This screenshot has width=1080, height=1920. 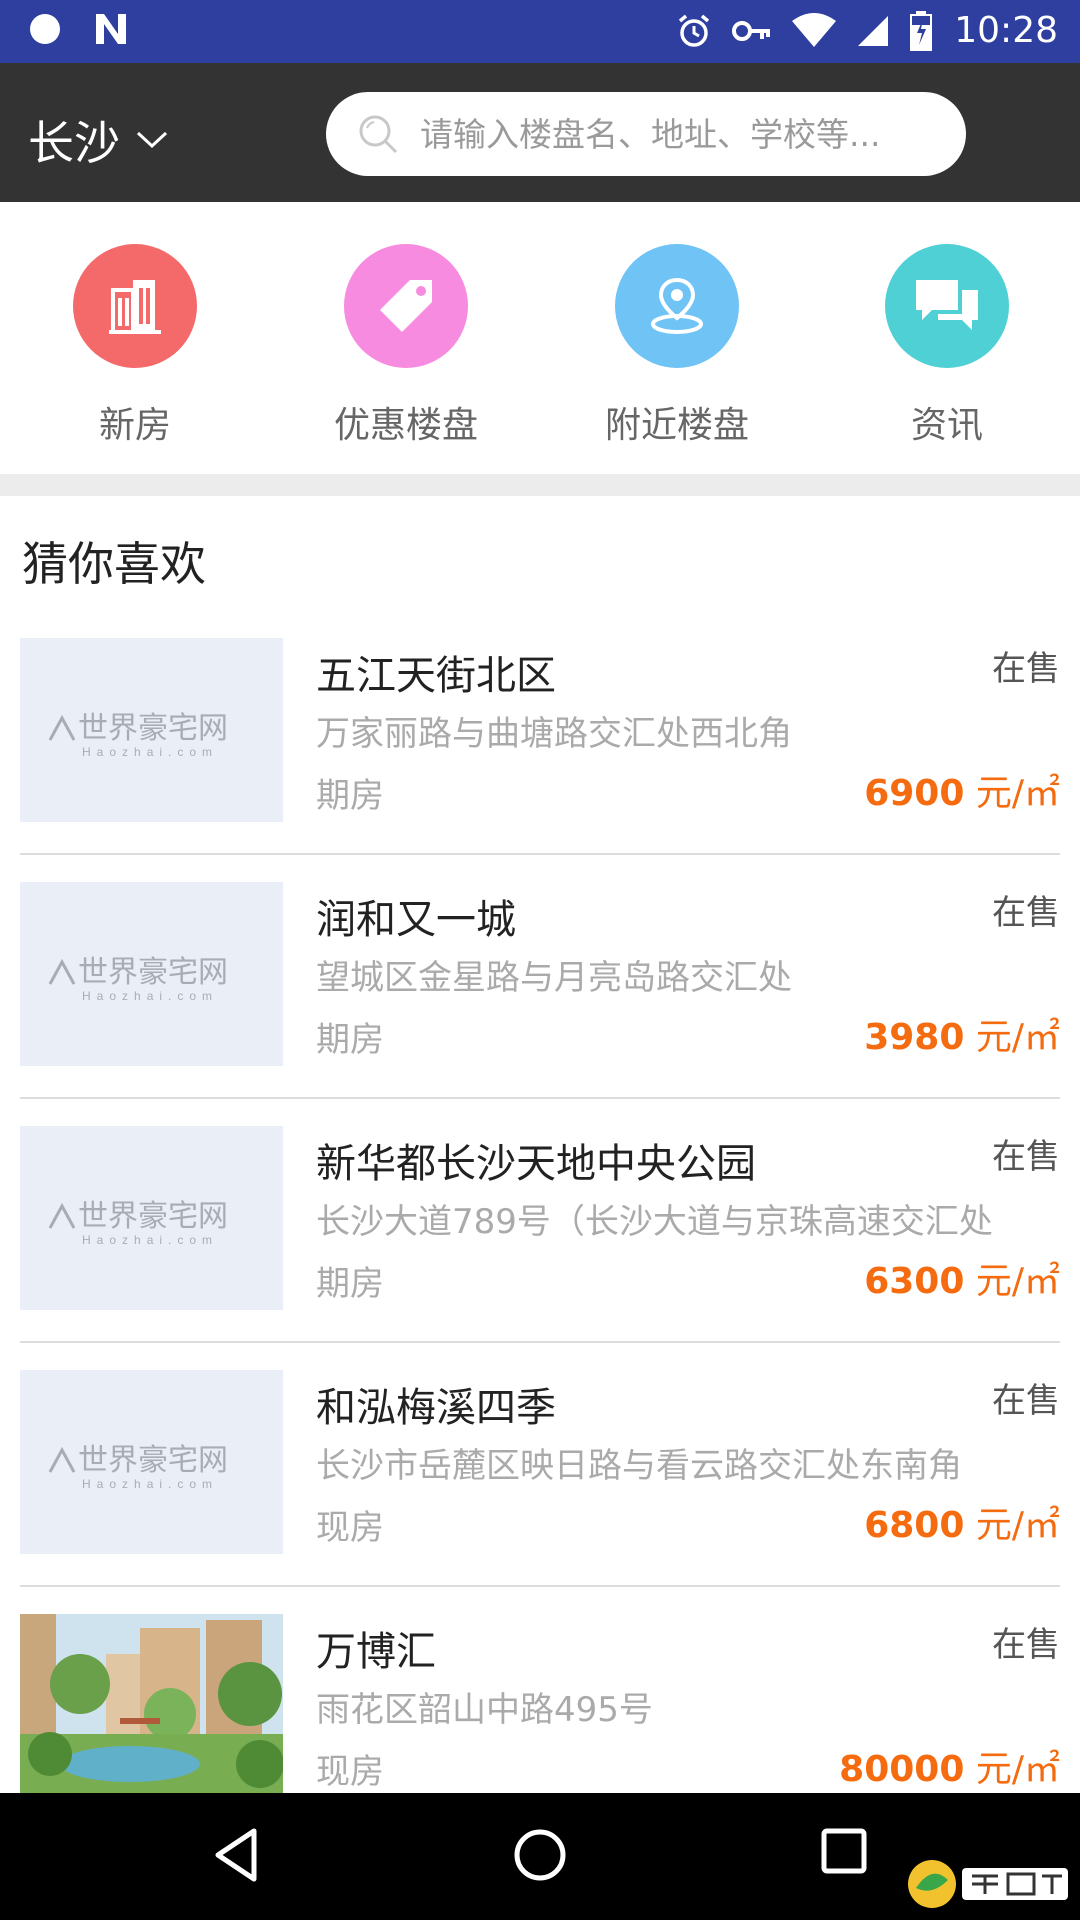 What do you see at coordinates (670, 134) in the screenshot?
I see `search-input` at bounding box center [670, 134].